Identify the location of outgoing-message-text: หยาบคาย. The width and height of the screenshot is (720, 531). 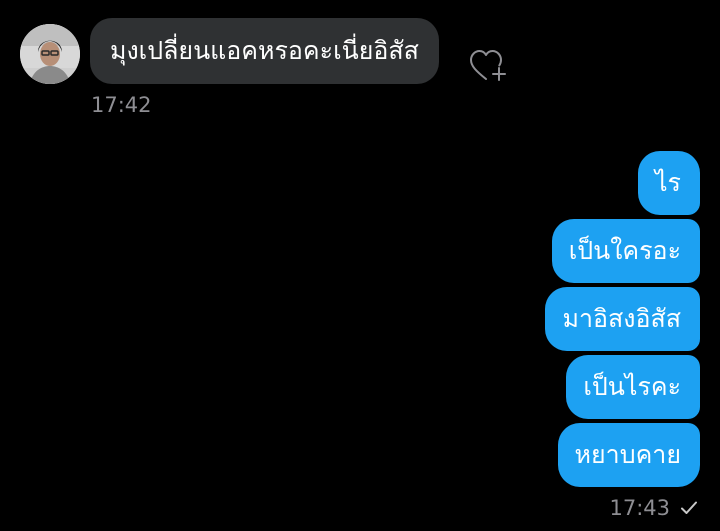
(627, 454).